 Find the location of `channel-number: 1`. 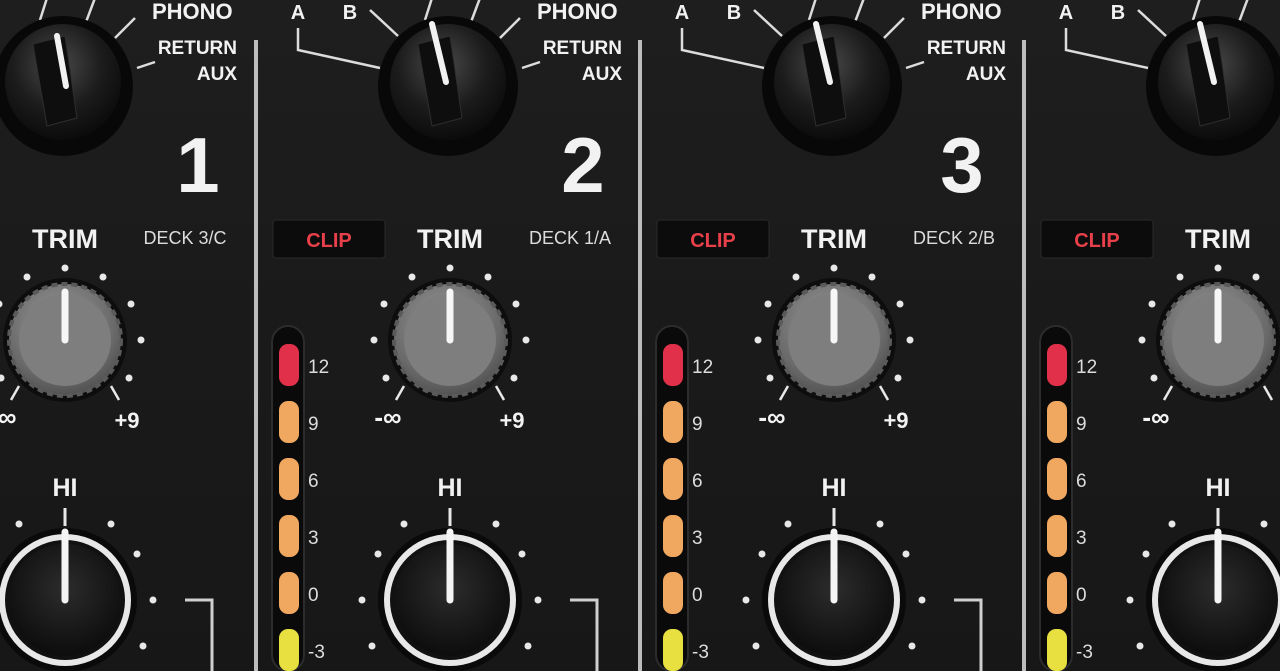

channel-number: 1 is located at coordinates (197, 165).